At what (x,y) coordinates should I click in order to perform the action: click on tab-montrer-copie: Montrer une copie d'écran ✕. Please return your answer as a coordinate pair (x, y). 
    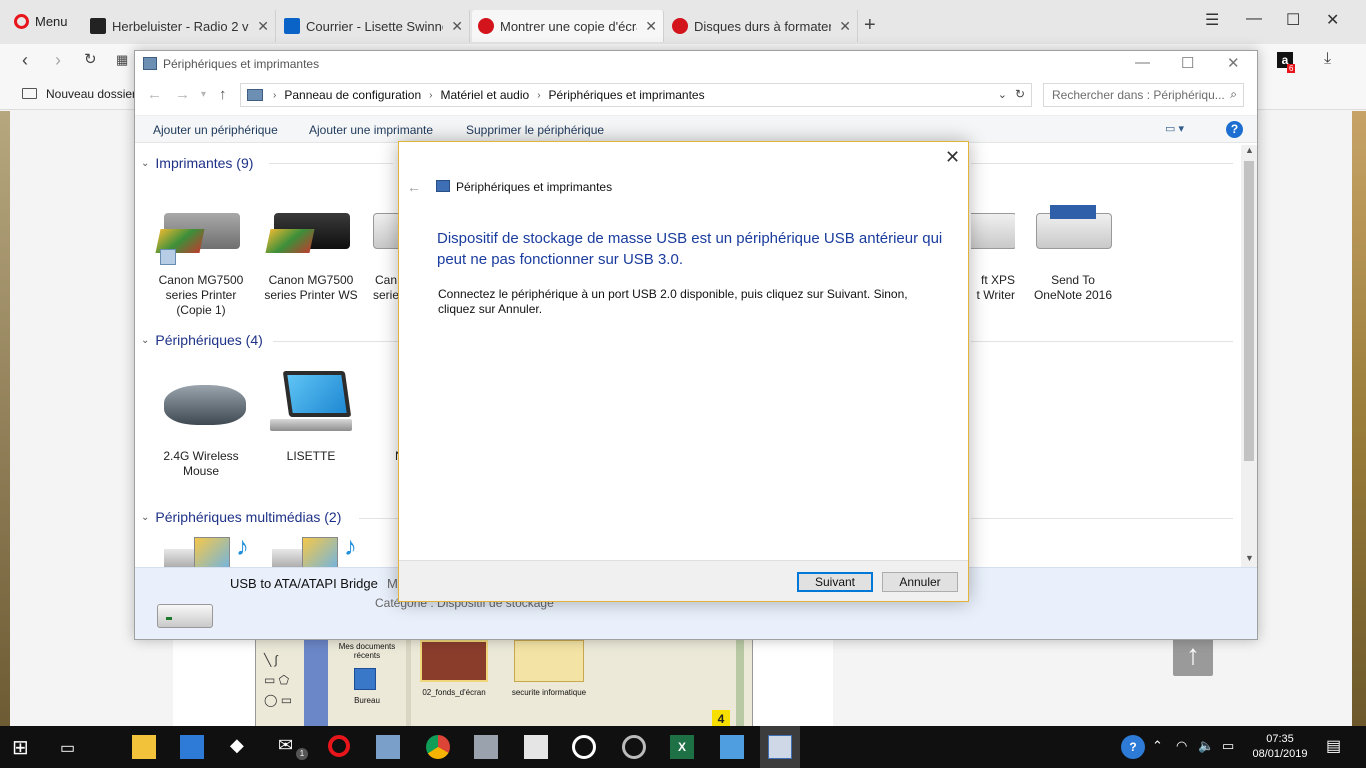
    Looking at the image, I should click on (568, 26).